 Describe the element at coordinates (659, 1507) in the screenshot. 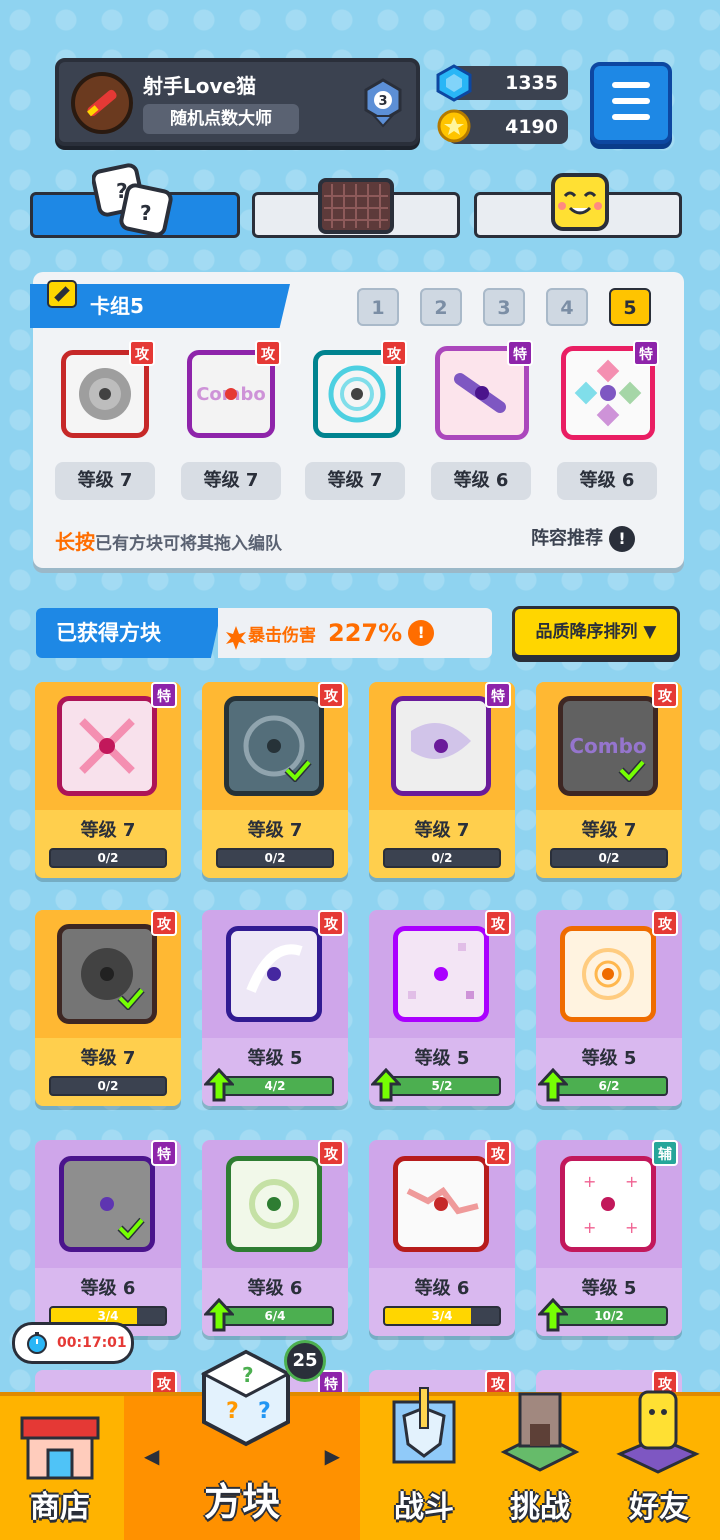

I see `nav-friends-label: 好友` at that location.